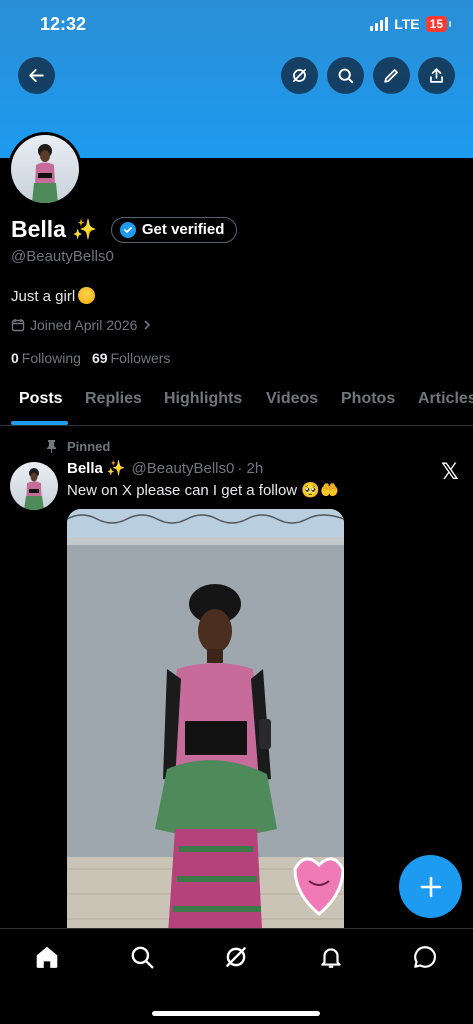 The width and height of the screenshot is (473, 1024). I want to click on get-verified-label: Get verified, so click(183, 229).